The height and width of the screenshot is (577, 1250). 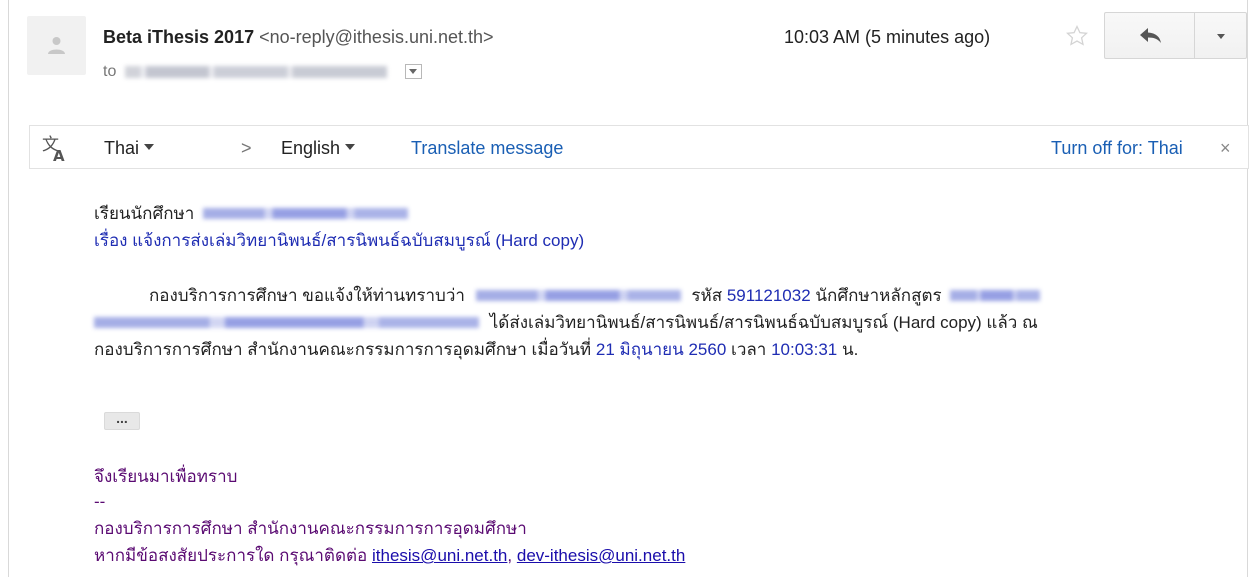 I want to click on translate-message-link: Translate message, so click(x=487, y=148).